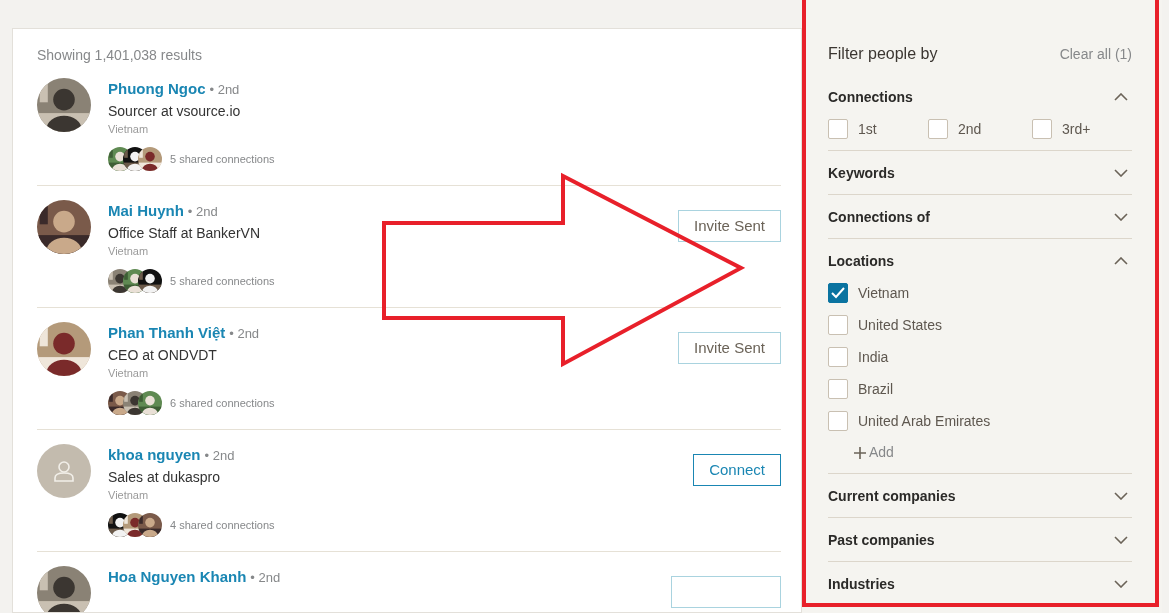 This screenshot has height=613, width=1169. Describe the element at coordinates (861, 261) in the screenshot. I see `section-heading: Locations` at that location.